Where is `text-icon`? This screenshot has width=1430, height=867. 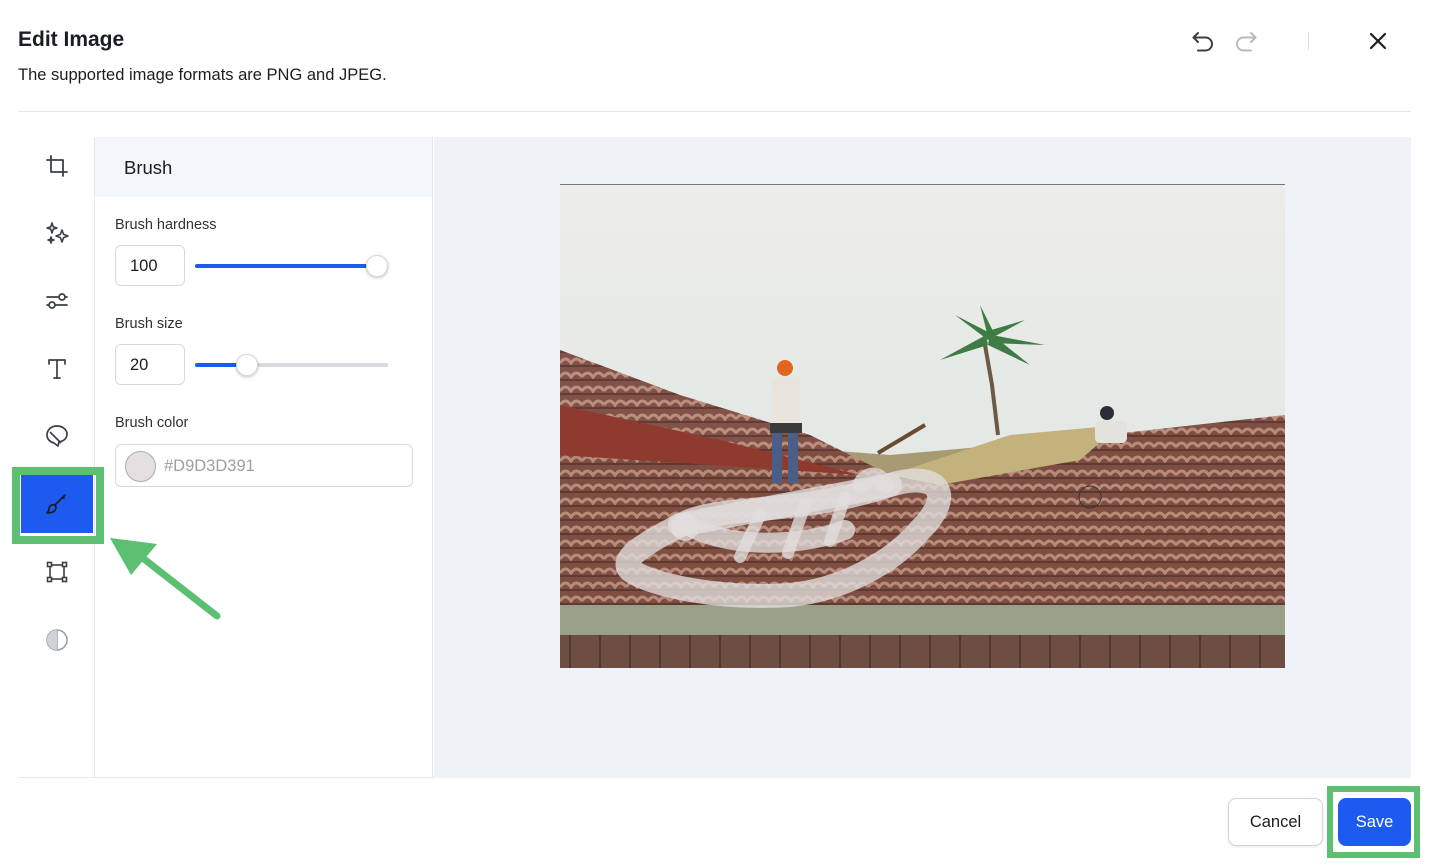
text-icon is located at coordinates (57, 369).